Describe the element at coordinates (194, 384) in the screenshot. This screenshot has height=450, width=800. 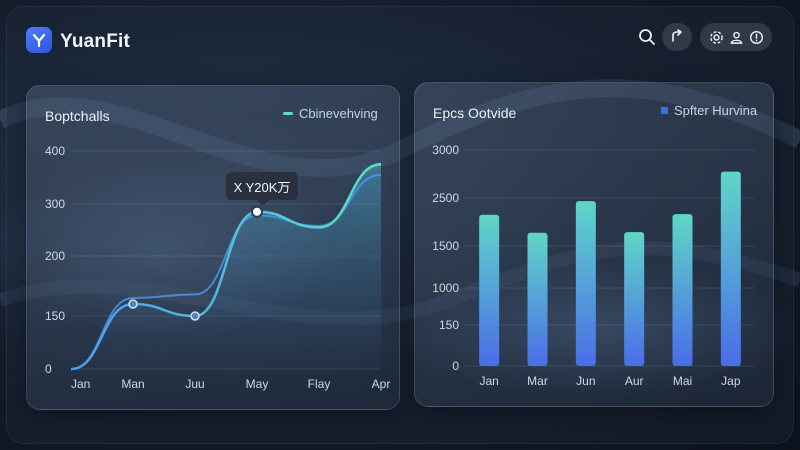
I see `x-tick-label: Juu` at that location.